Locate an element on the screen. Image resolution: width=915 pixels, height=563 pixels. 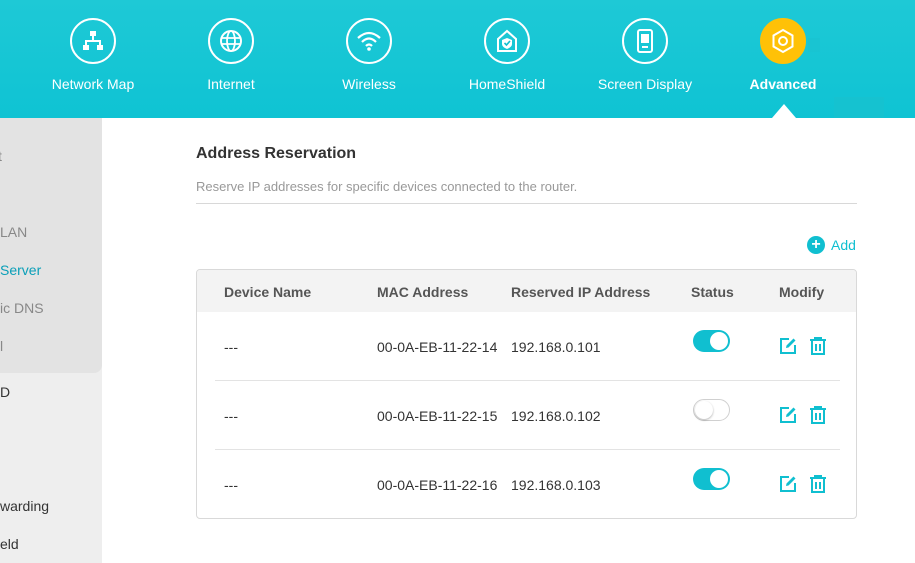
sidebar-item-partial: D is located at coordinates (5, 392).